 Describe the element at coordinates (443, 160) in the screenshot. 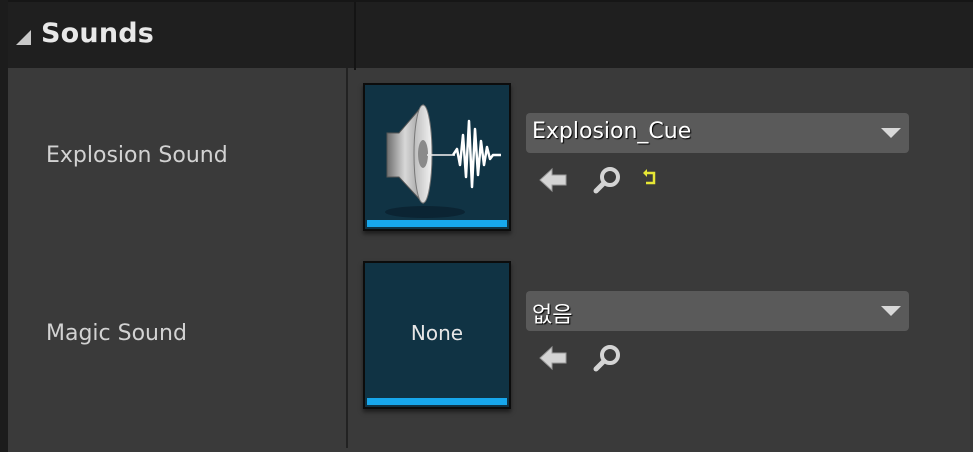

I see `speaker-waveform-icon` at that location.